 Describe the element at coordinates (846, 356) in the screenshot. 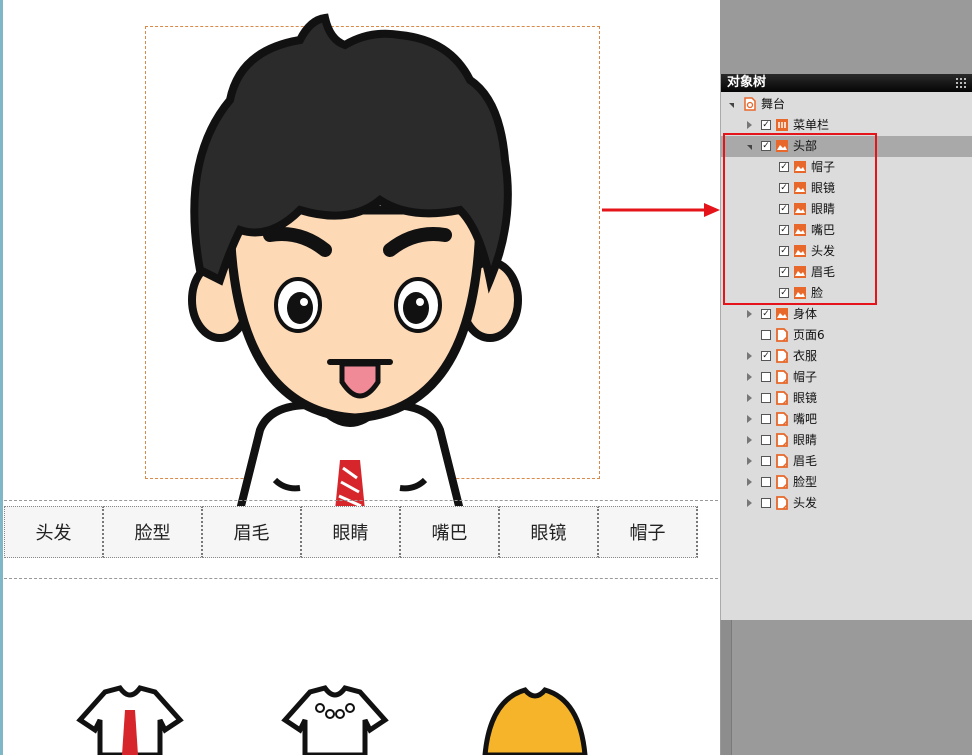

I see `tree-row: ✓ 衣服` at that location.